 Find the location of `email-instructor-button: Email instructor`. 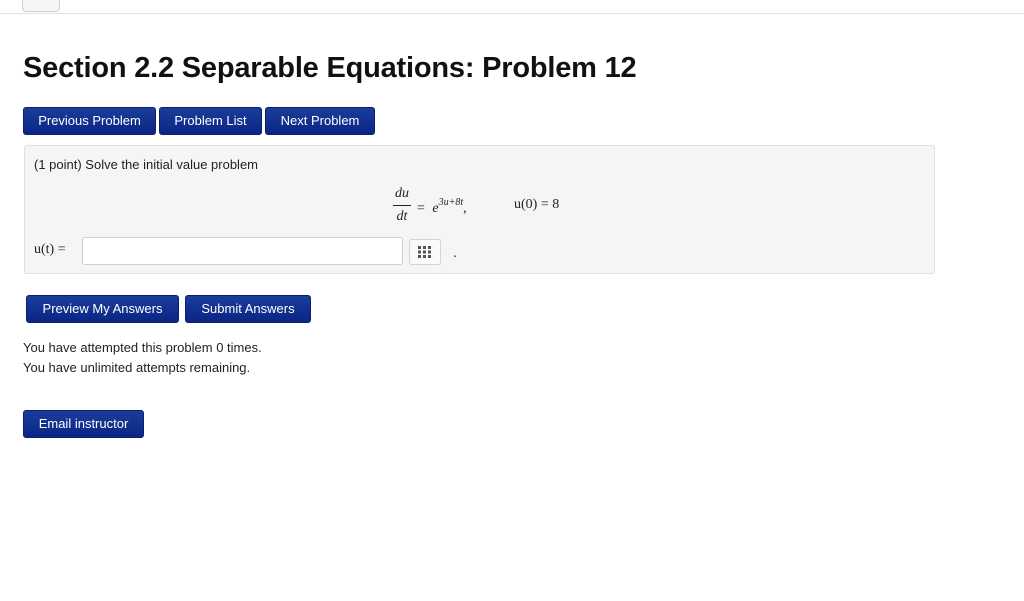

email-instructor-button: Email instructor is located at coordinates (83, 424).